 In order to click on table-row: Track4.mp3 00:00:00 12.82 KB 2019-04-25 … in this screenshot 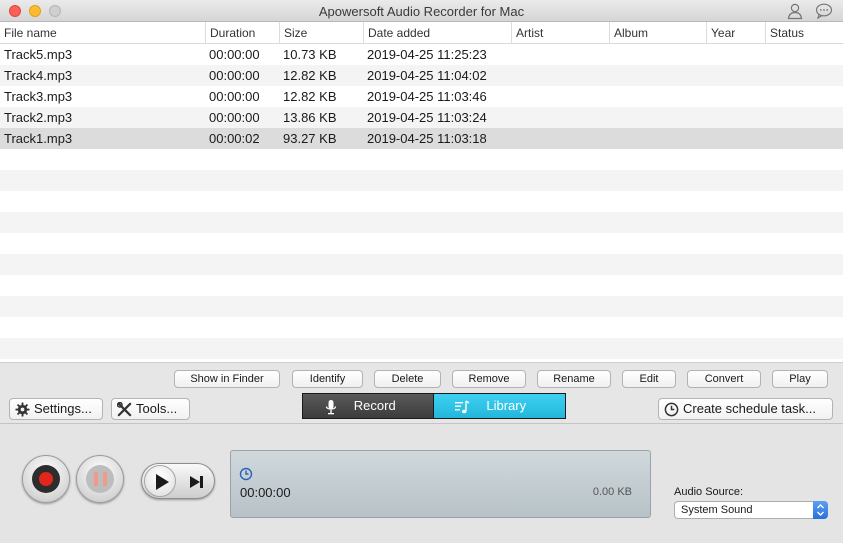, I will do `click(421, 75)`.